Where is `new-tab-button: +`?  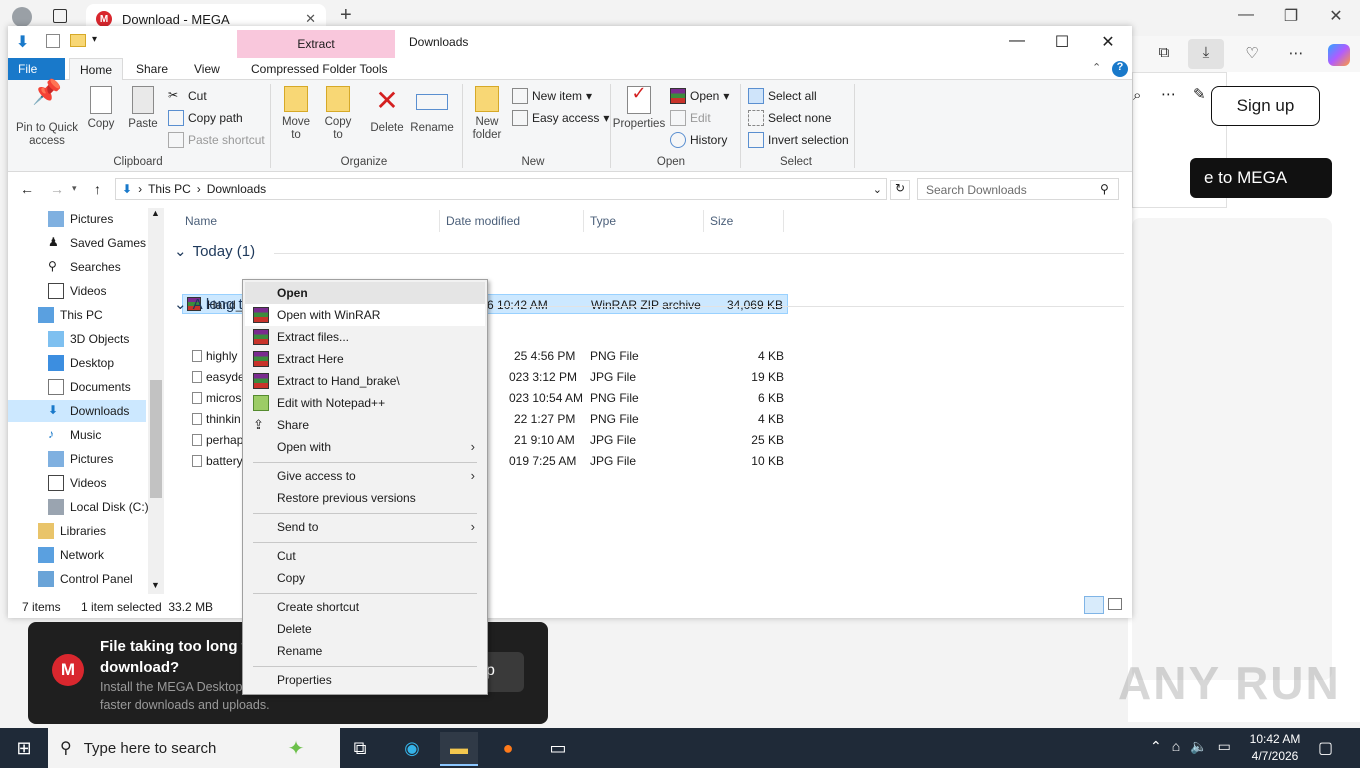
new-tab-button: + is located at coordinates (346, 15).